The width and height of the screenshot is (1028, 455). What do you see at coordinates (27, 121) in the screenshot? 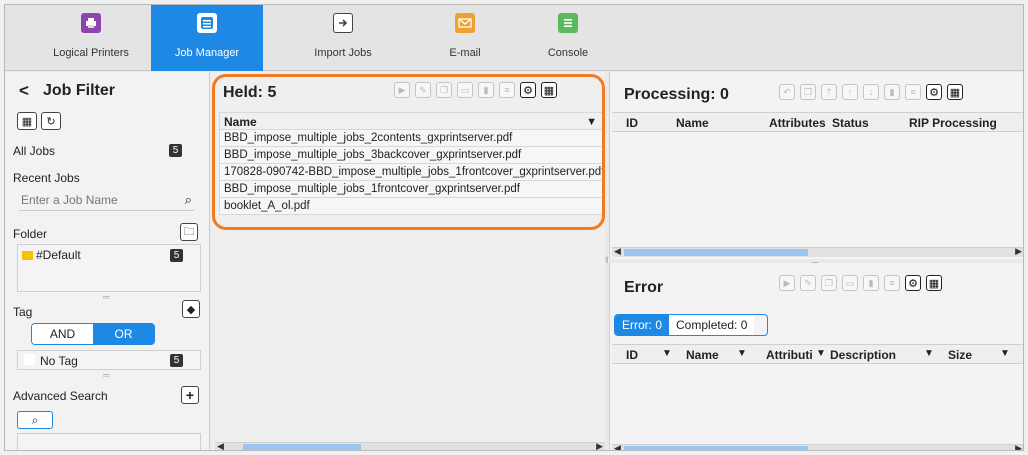
I see `view-toggle-button: ▦` at bounding box center [27, 121].